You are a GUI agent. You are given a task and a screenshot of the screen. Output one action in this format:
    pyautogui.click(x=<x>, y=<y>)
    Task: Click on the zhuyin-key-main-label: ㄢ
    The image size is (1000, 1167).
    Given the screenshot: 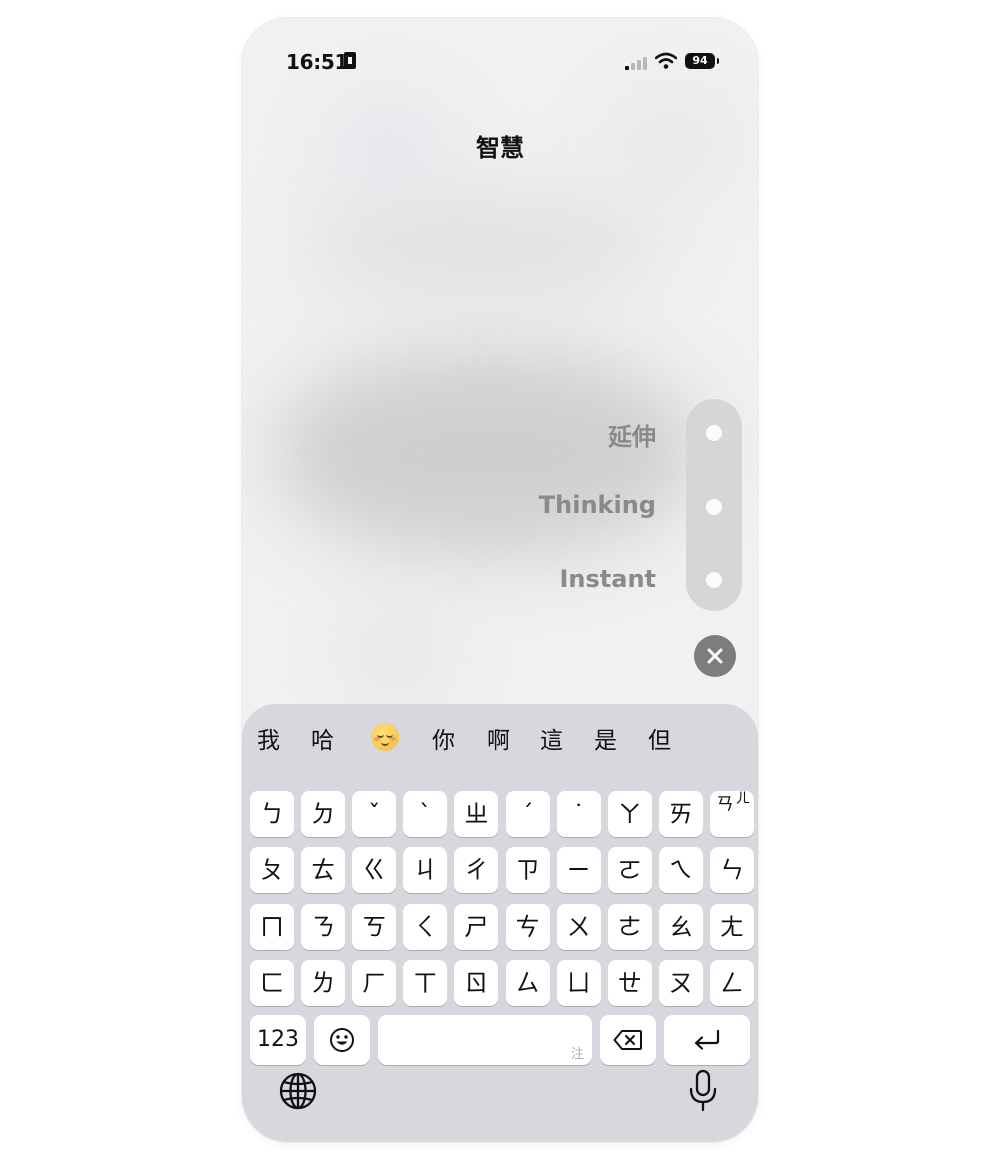 What is the action you would take?
    pyautogui.click(x=724, y=804)
    